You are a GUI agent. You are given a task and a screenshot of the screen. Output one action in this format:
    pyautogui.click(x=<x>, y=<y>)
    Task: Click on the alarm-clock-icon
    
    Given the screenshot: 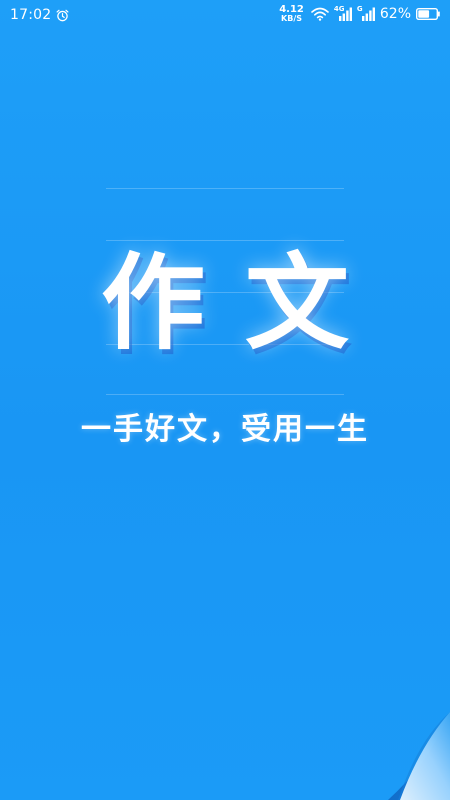 What is the action you would take?
    pyautogui.click(x=62, y=15)
    